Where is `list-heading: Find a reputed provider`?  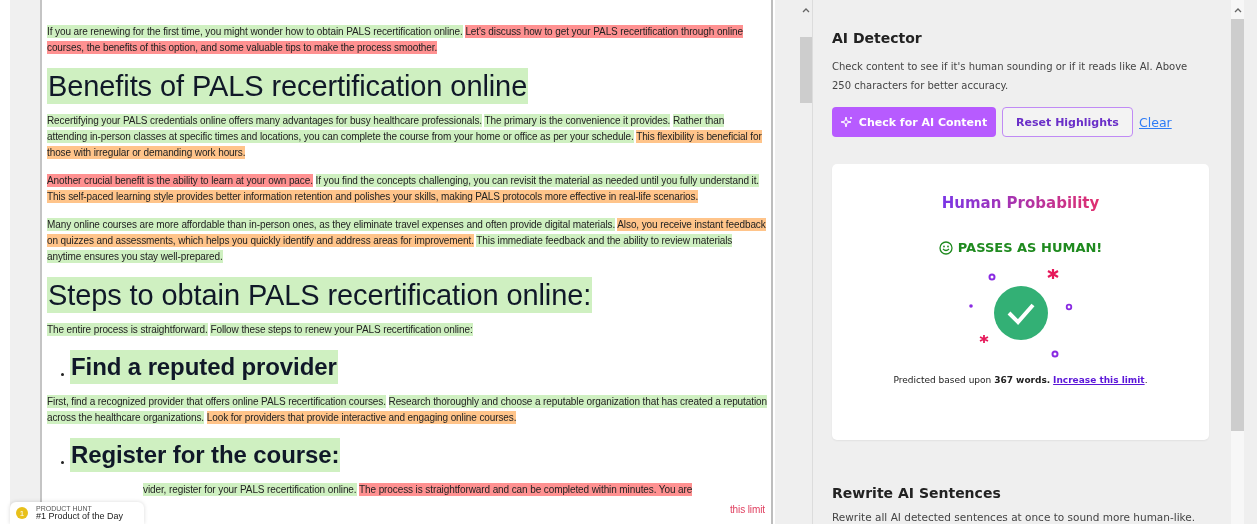 list-heading: Find a reputed provider is located at coordinates (204, 367).